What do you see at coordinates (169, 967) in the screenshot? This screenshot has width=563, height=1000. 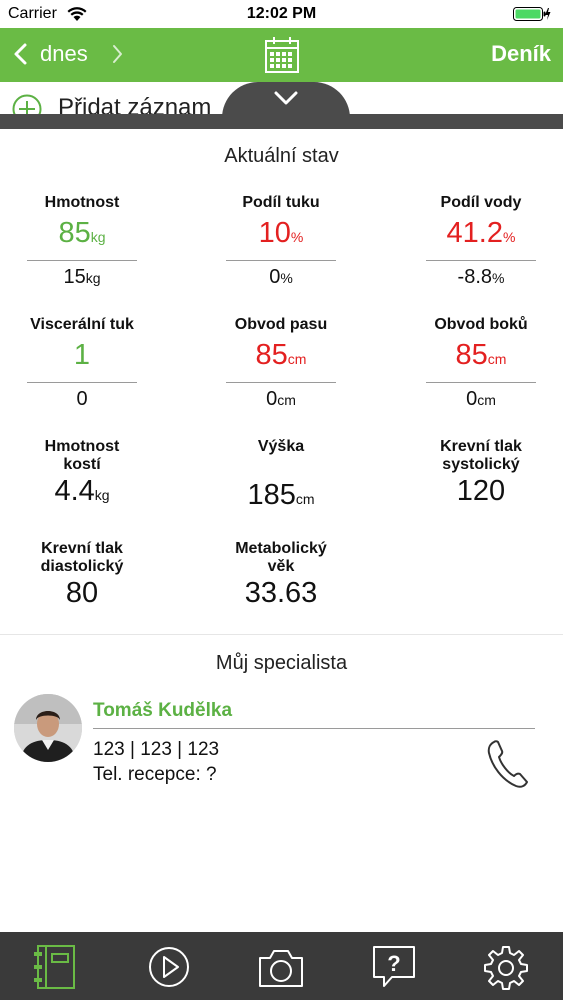 I see `play-icon` at bounding box center [169, 967].